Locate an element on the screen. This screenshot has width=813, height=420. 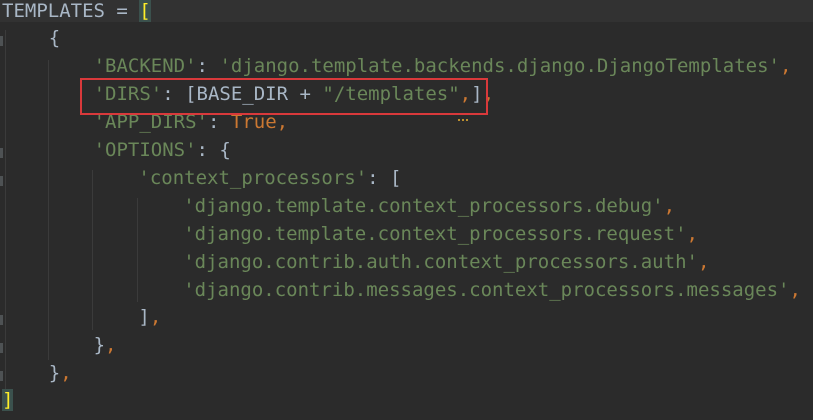
code-line: TEMPLATES = [ is located at coordinates (76, 12).